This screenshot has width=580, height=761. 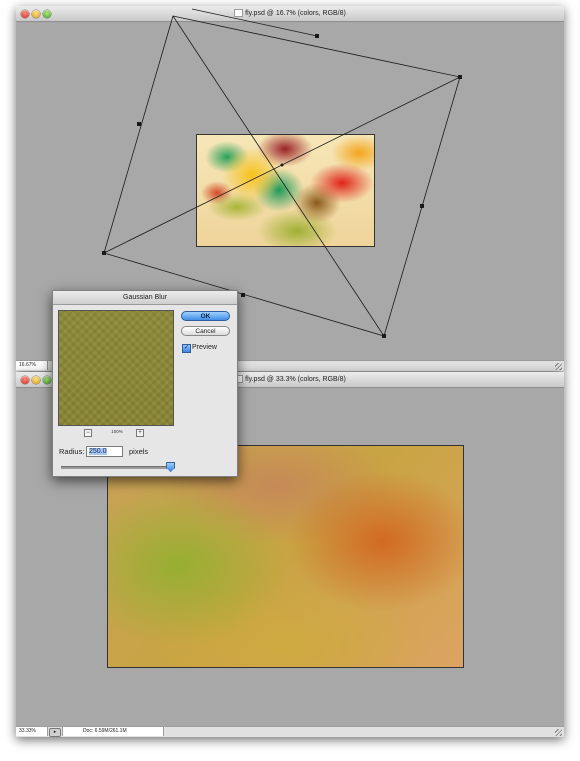 I want to click on radius-input: 250.0, so click(x=104, y=451).